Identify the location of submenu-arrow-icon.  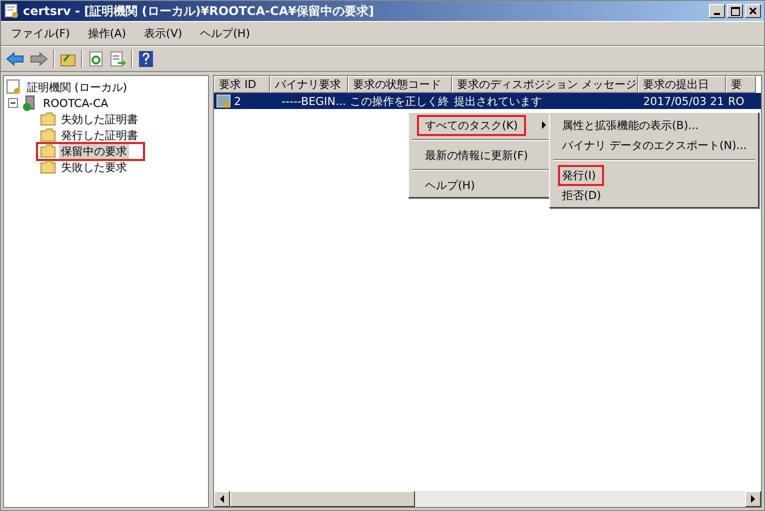
(544, 125).